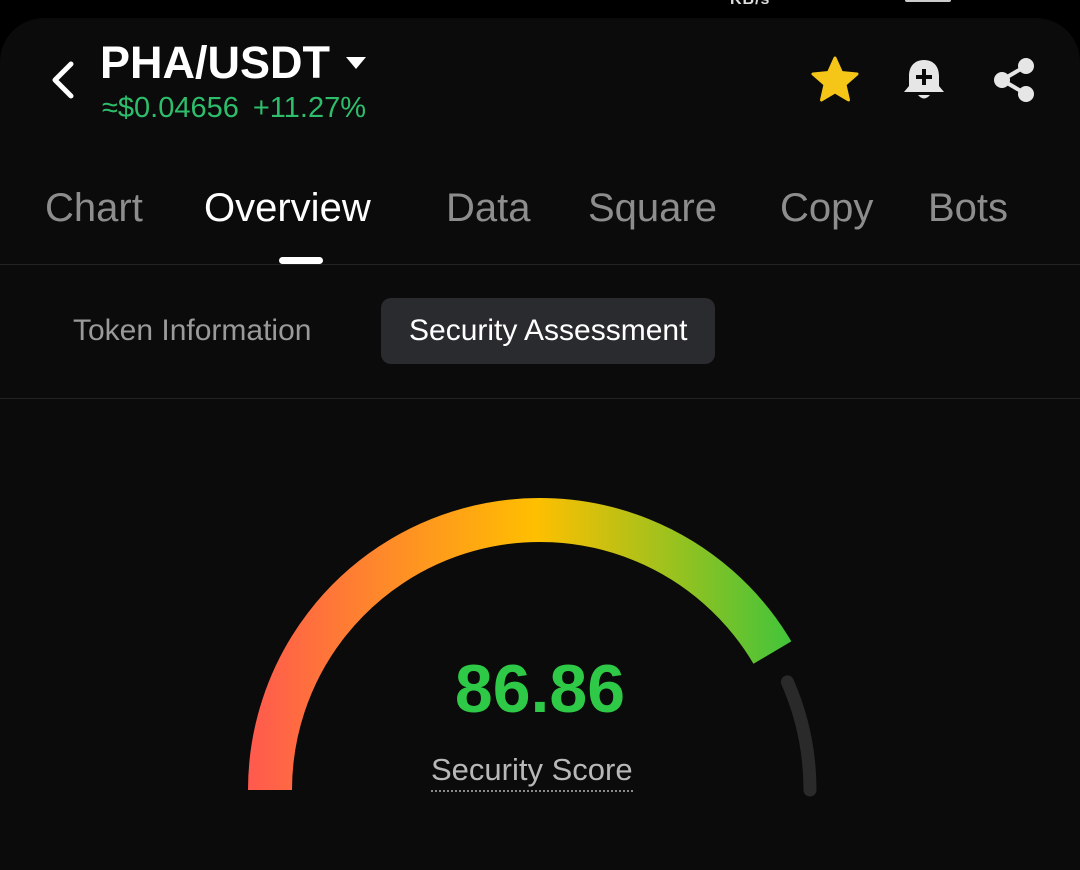 The image size is (1080, 870). Describe the element at coordinates (532, 772) in the screenshot. I see `security-score-label: Security Score` at that location.